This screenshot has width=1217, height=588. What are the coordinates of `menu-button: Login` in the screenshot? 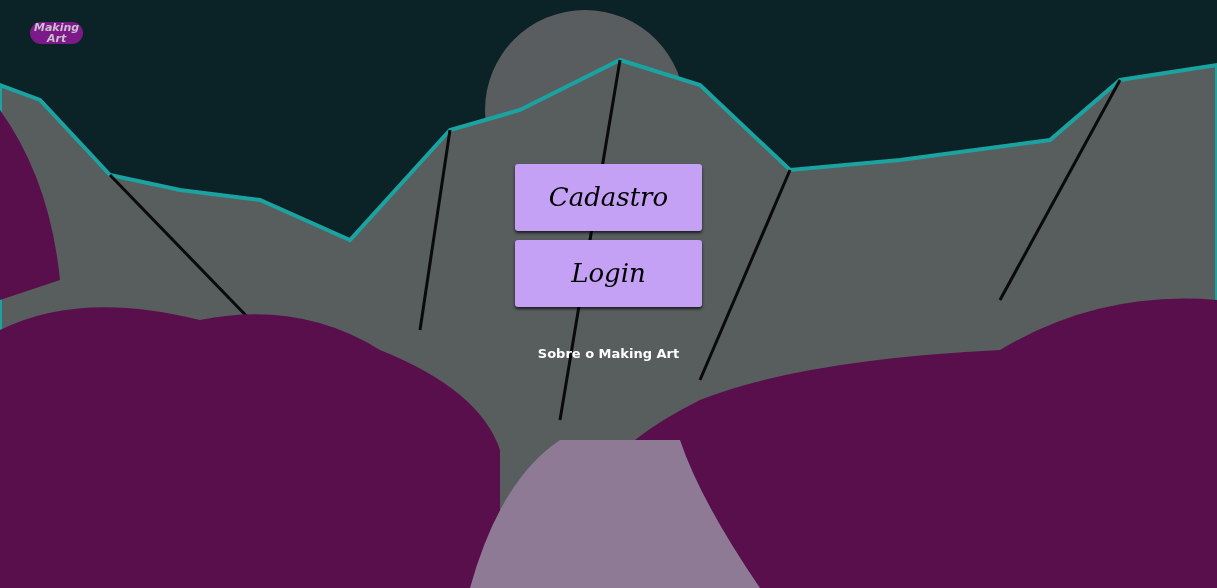 It's located at (608, 273).